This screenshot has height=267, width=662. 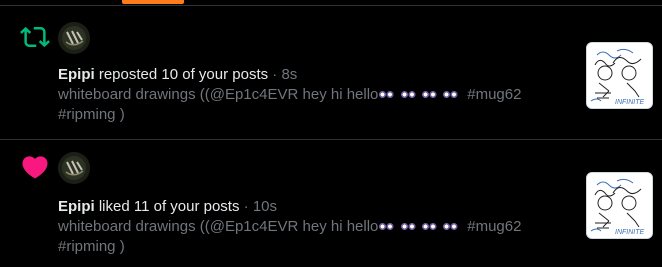 I want to click on notification-headline: Epipi liked 11 of your posts · 10s, so click(x=167, y=207).